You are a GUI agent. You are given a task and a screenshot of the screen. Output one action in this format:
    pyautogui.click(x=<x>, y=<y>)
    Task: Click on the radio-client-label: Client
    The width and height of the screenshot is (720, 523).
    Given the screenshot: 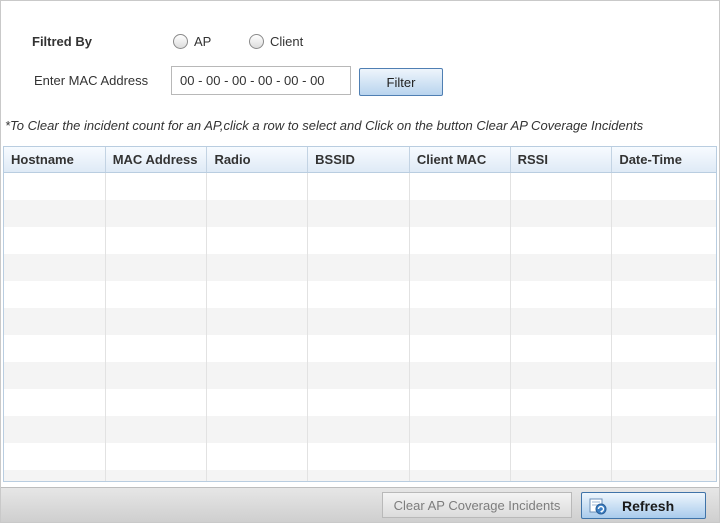 What is the action you would take?
    pyautogui.click(x=287, y=41)
    